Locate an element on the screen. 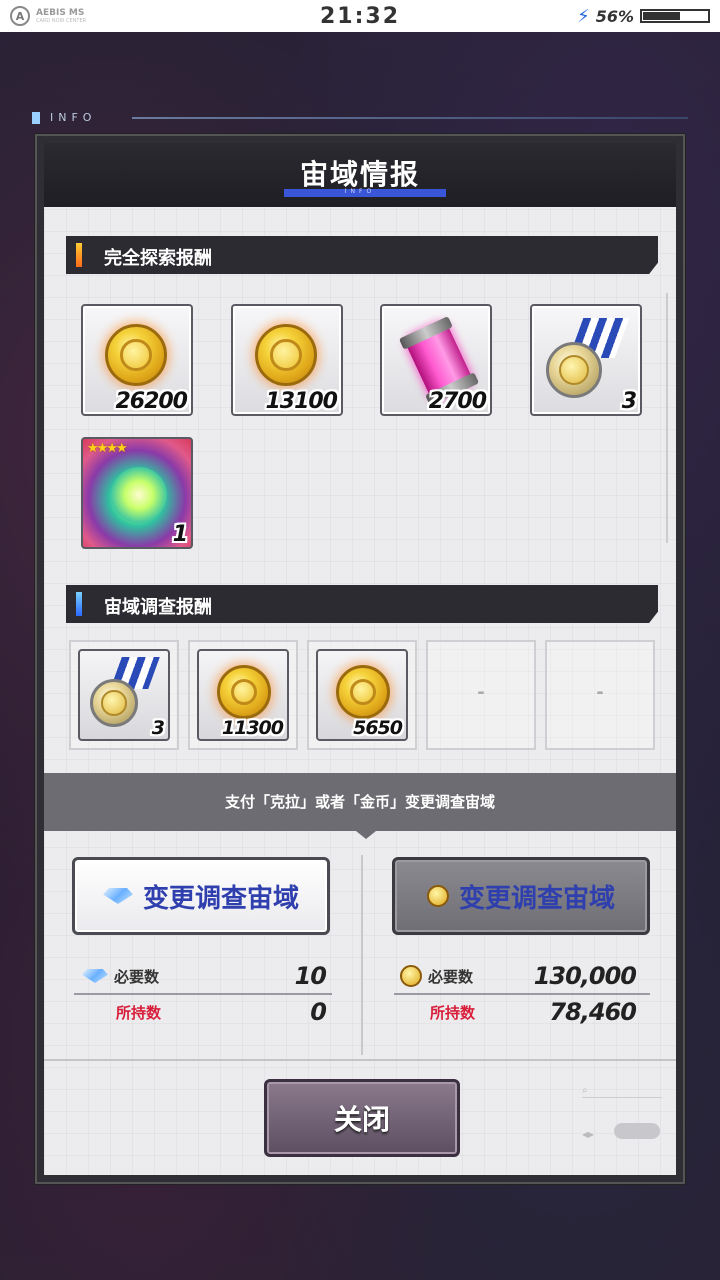 Image resolution: width=720 pixels, height=1280 pixels. app-logo: A AEBIS MS CARD NOIR CENTER is located at coordinates (48, 16).